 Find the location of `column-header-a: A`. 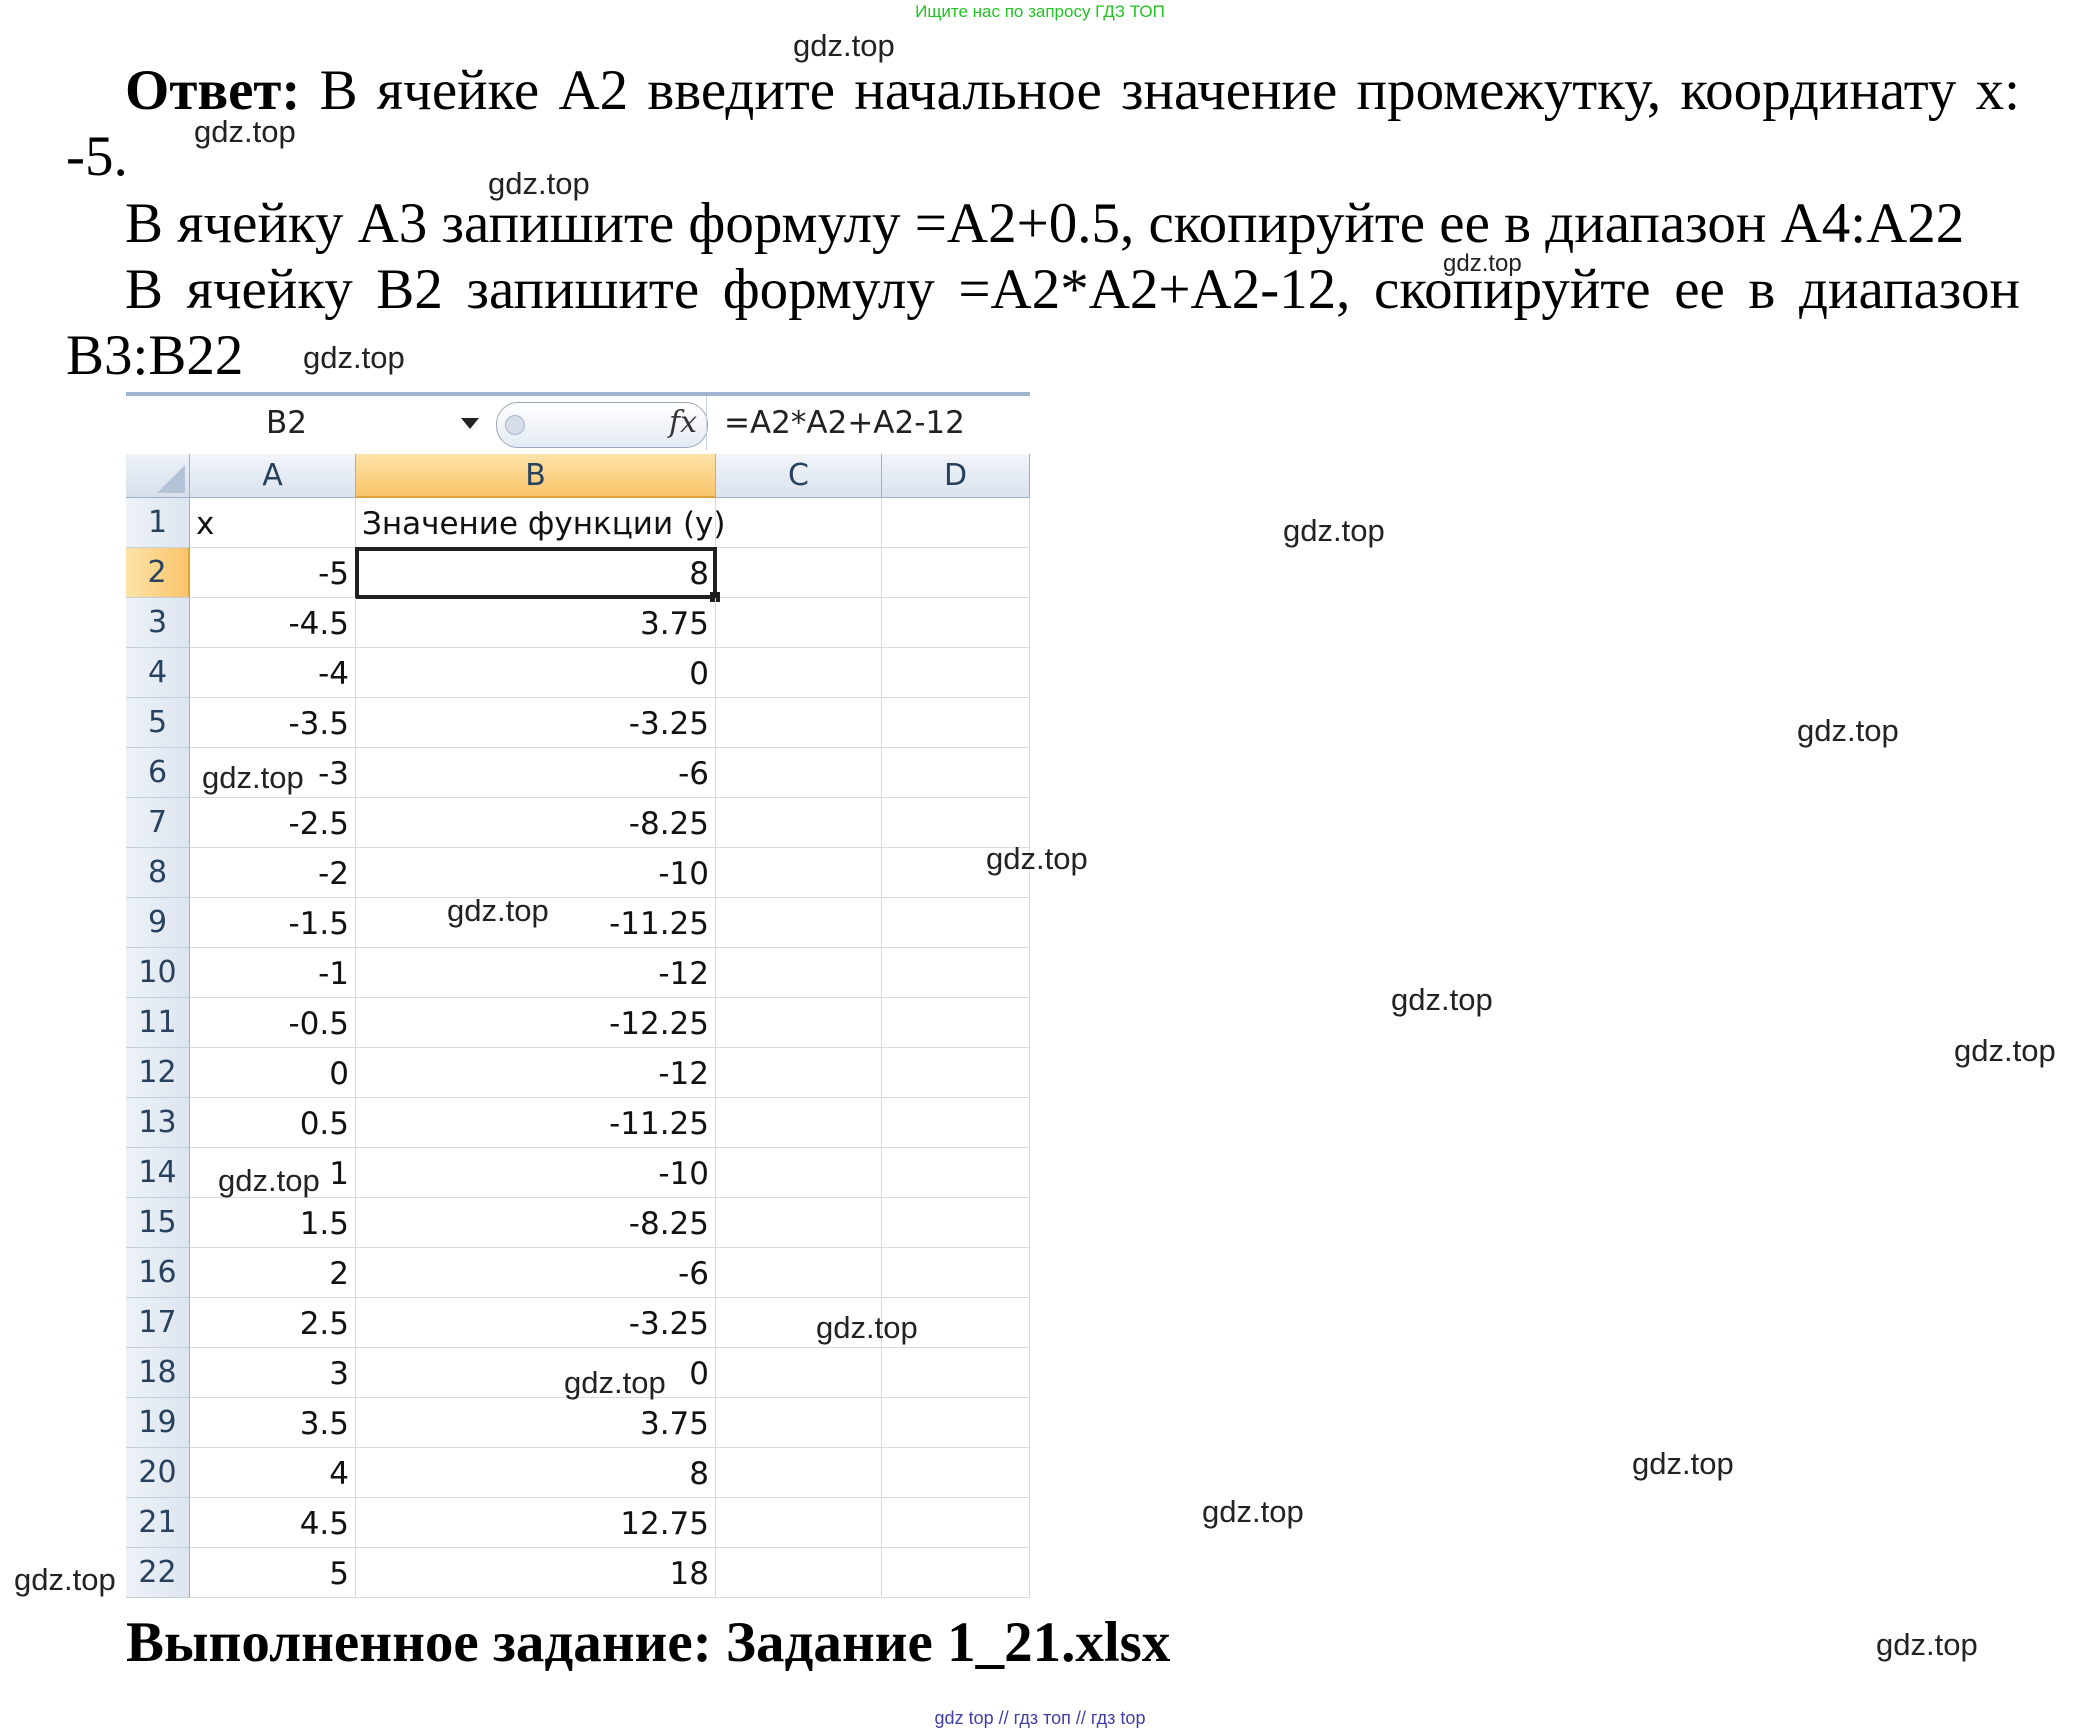

column-header-a: A is located at coordinates (273, 476).